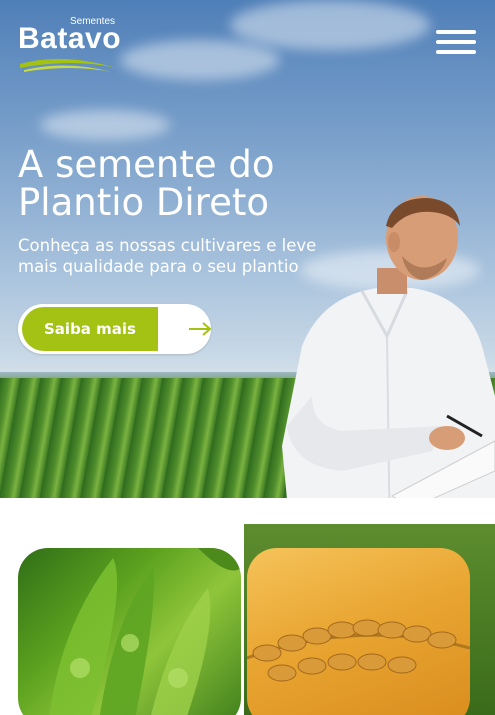 This screenshot has height=715, width=495. I want to click on saiba-mais-label: Saiba mais, so click(90, 329).